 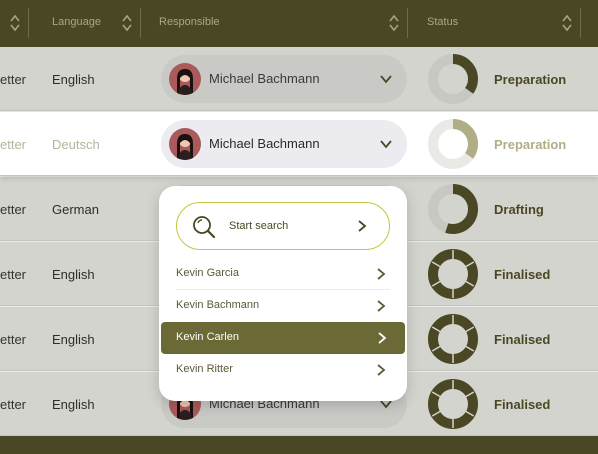 What do you see at coordinates (259, 226) in the screenshot?
I see `search-placeholder: Start search` at bounding box center [259, 226].